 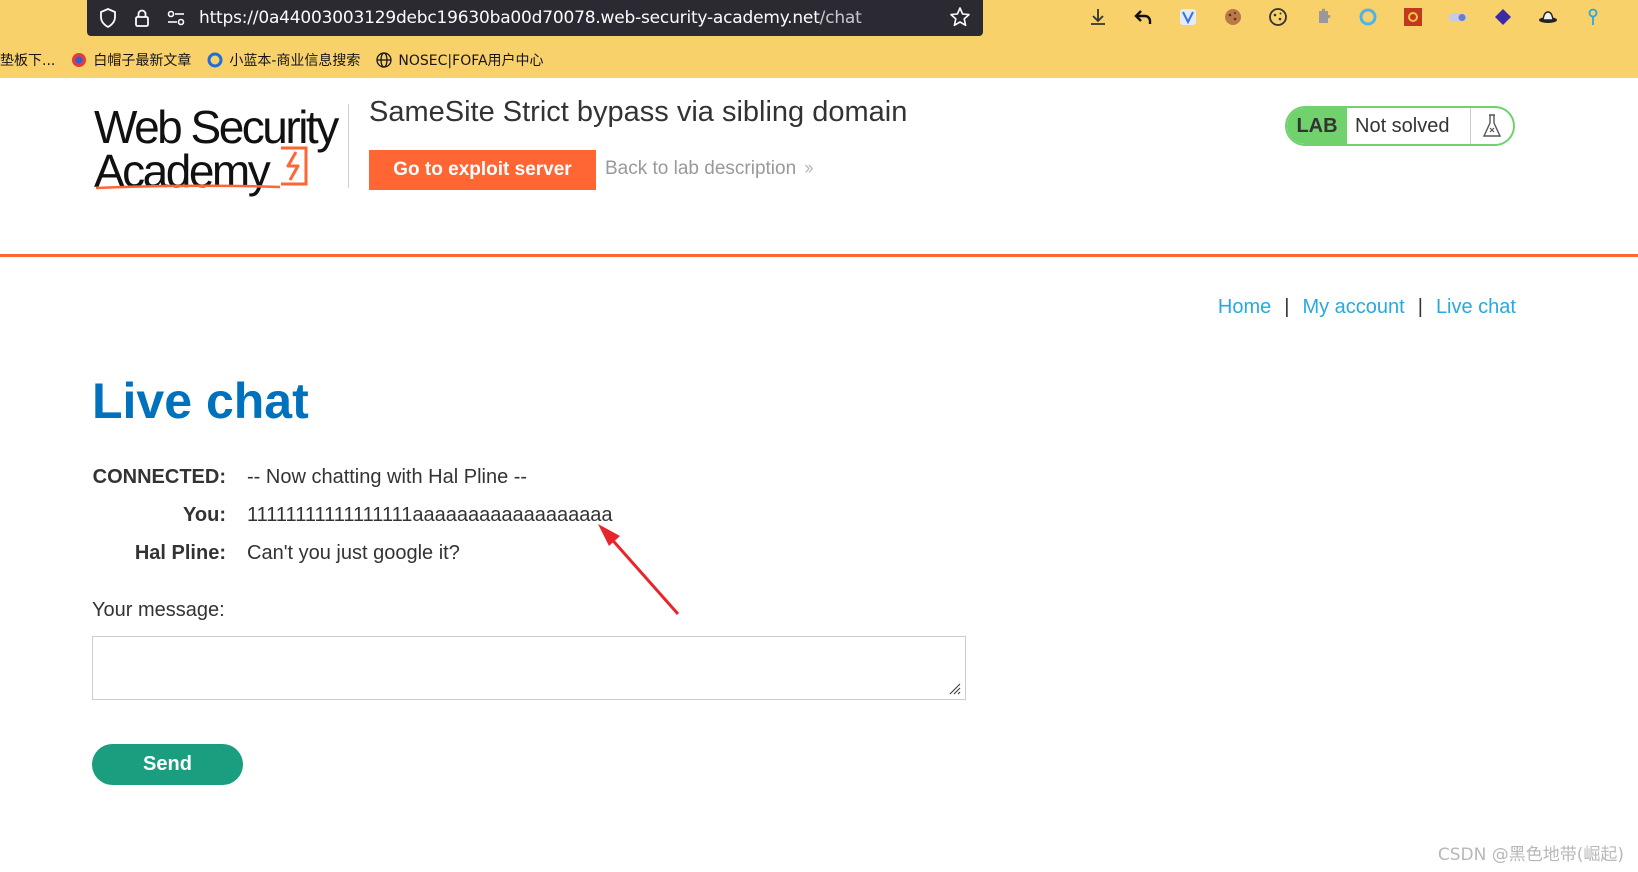 I want to click on nav-live-chat-link: Live chat, so click(x=1476, y=307).